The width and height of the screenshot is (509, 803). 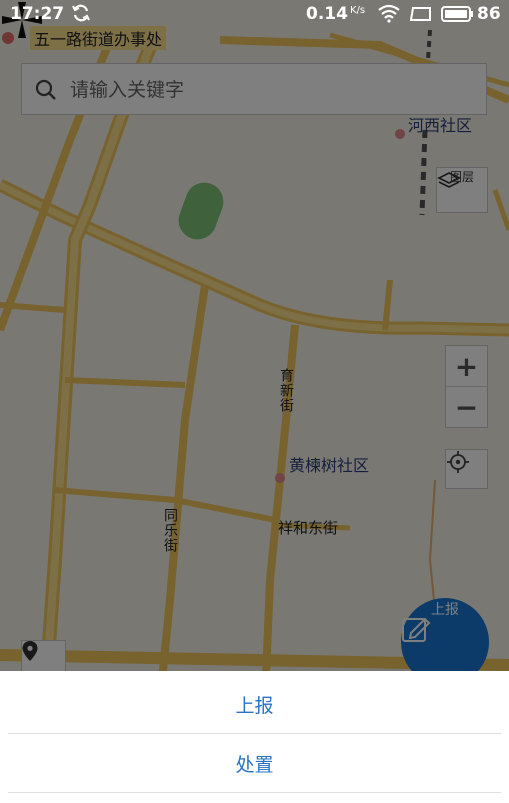 I want to click on sheet-divider, so click(x=254, y=792).